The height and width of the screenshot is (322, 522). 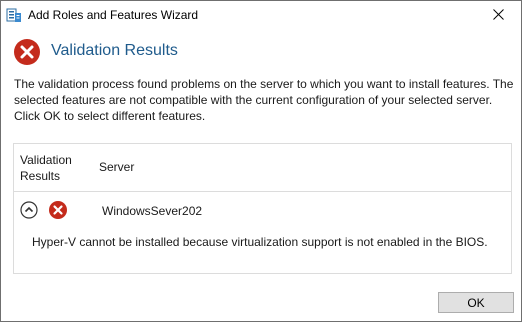 What do you see at coordinates (476, 302) in the screenshot?
I see `ok-button: OK` at bounding box center [476, 302].